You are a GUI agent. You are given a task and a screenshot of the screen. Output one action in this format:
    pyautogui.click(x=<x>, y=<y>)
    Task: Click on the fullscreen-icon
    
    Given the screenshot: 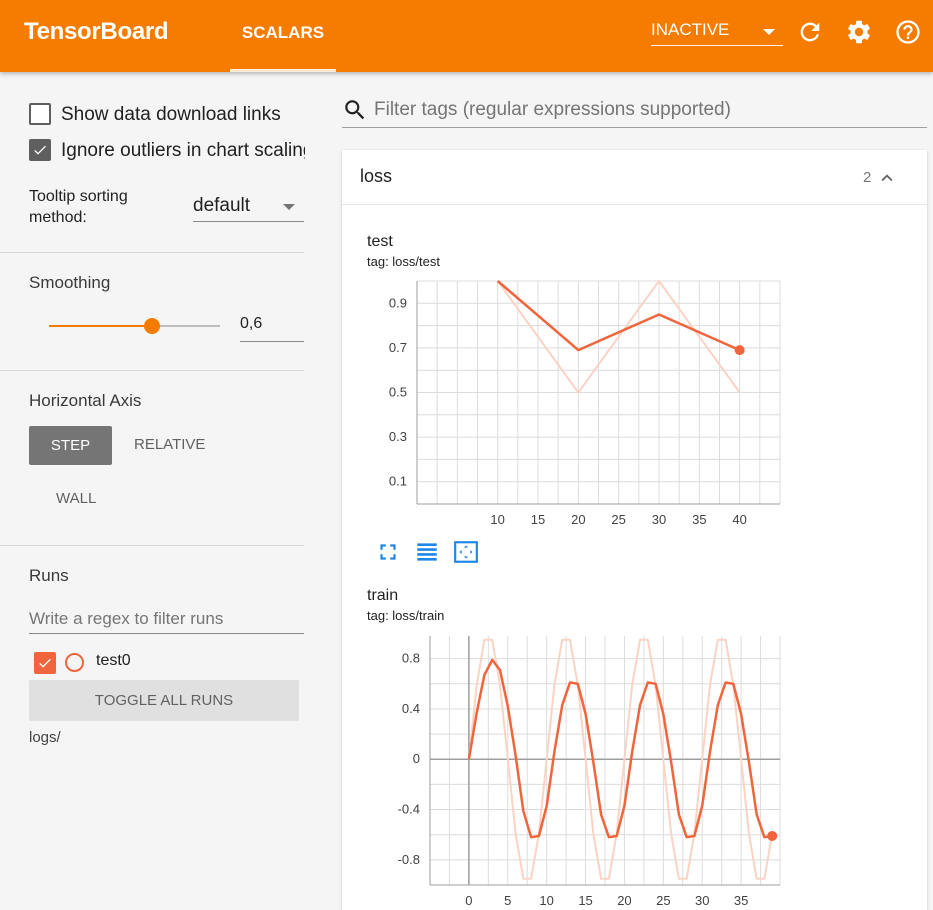 What is the action you would take?
    pyautogui.click(x=388, y=552)
    